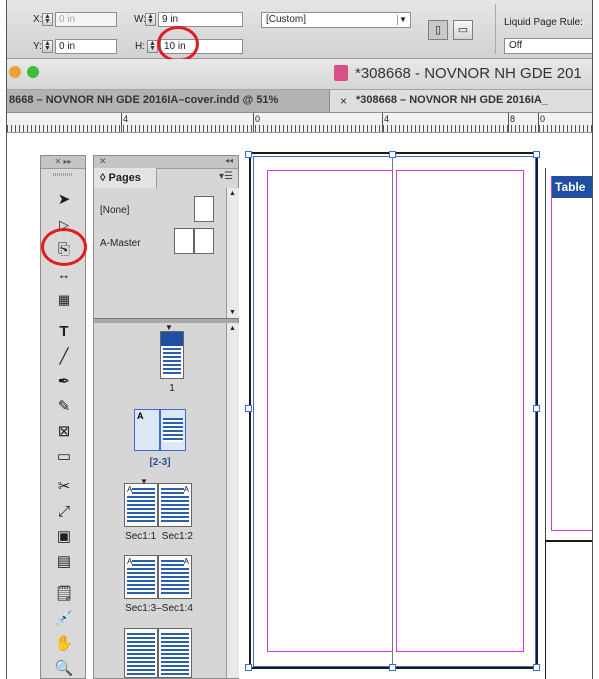 Image resolution: width=599 pixels, height=679 pixels. I want to click on page-sec1-2-thumbnail: A, so click(175, 505).